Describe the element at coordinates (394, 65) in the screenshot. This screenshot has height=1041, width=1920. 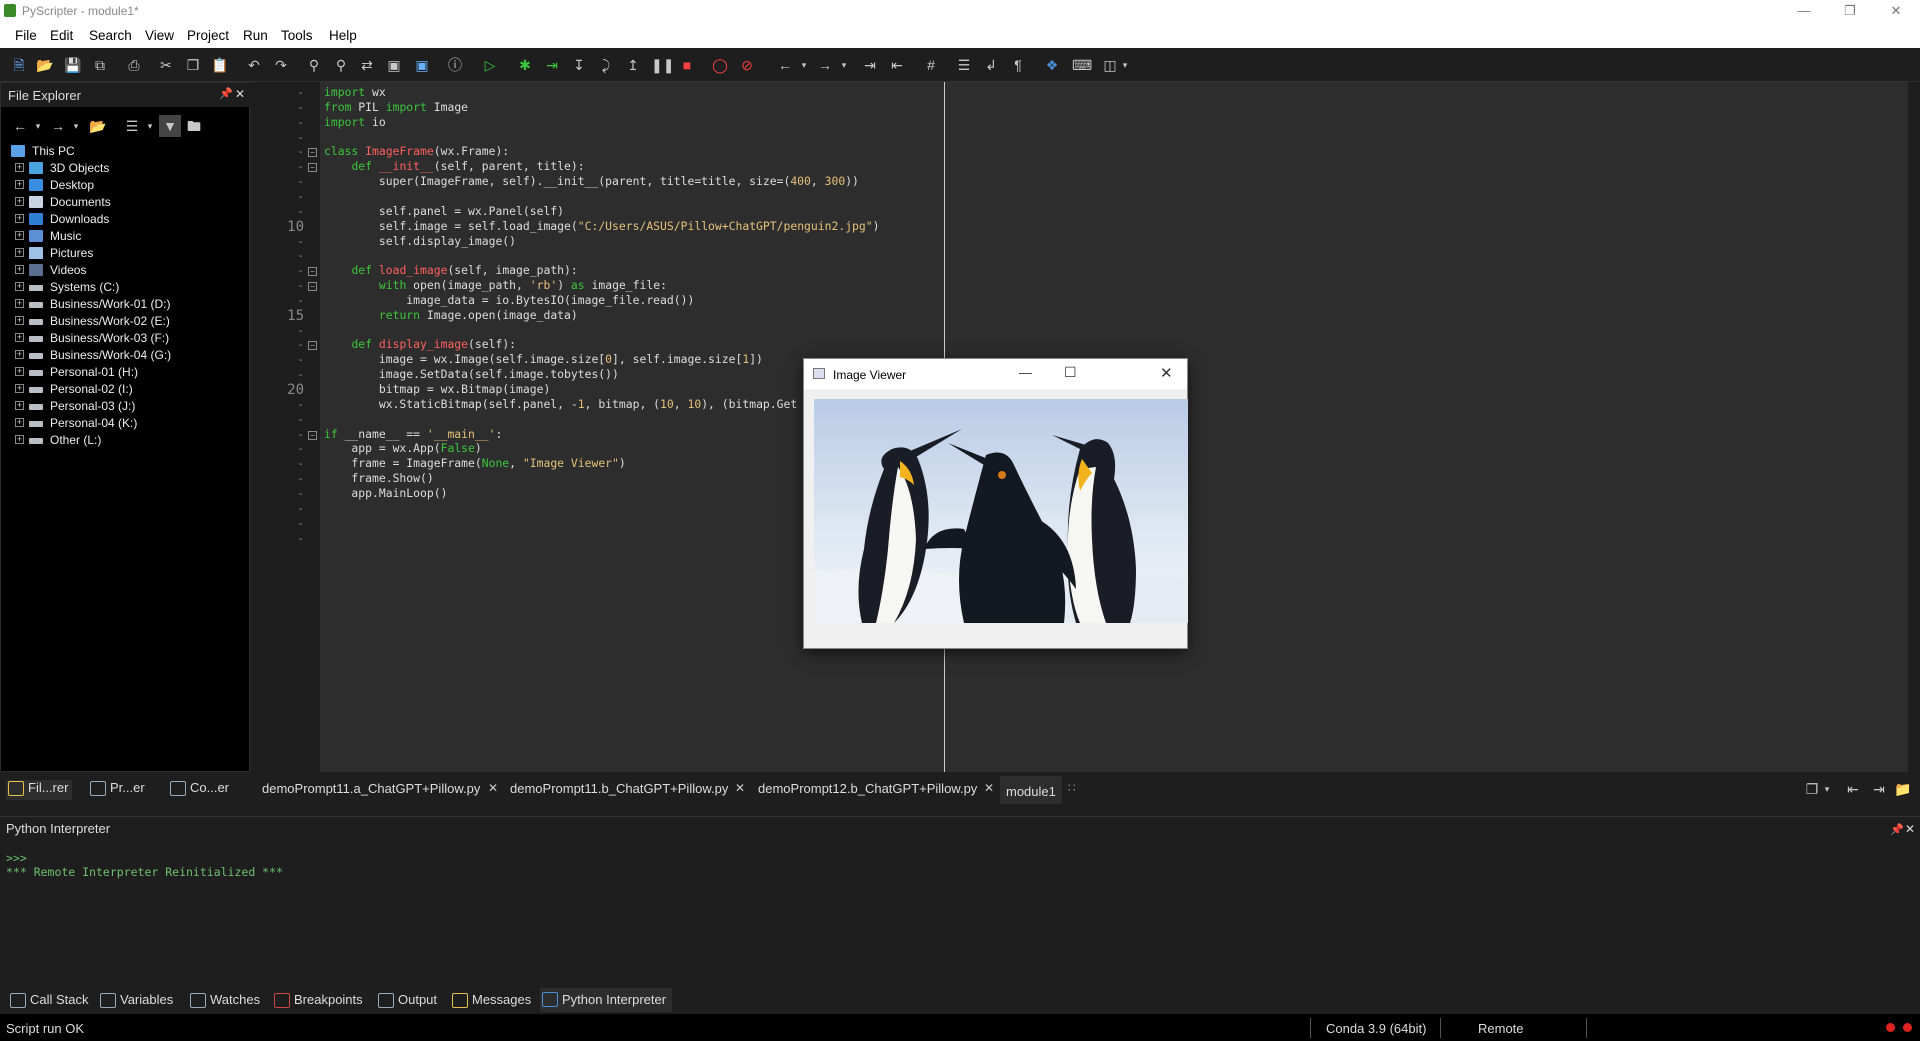
I see `find-in-files-icon: ▣` at that location.